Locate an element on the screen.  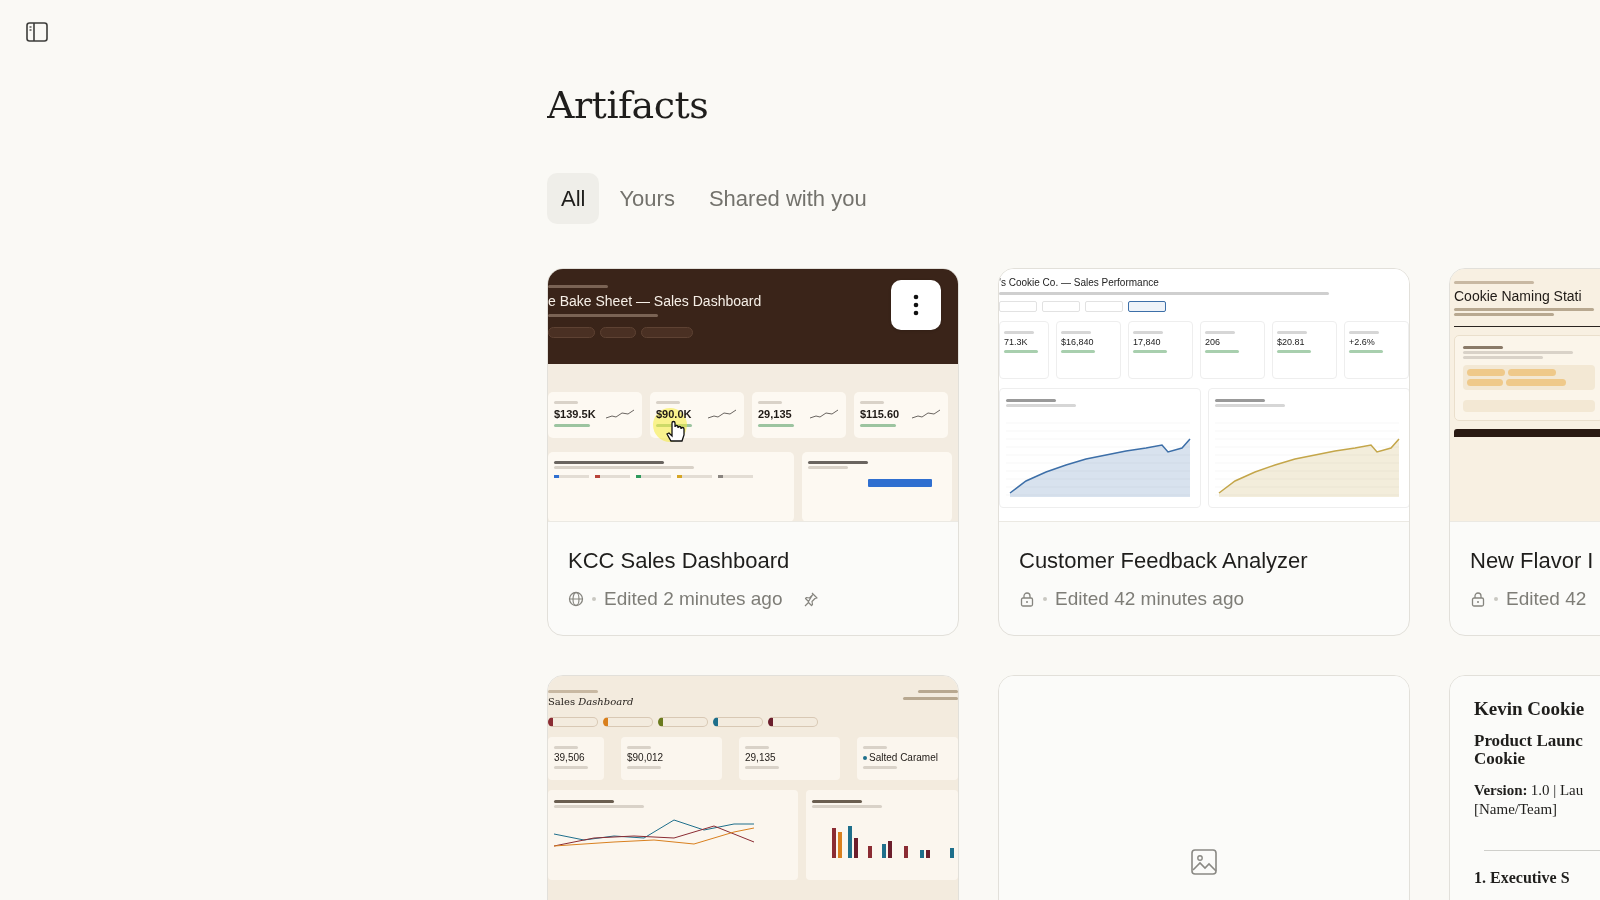
dashboard-heading: Sales Dashboard is located at coordinates (591, 701).